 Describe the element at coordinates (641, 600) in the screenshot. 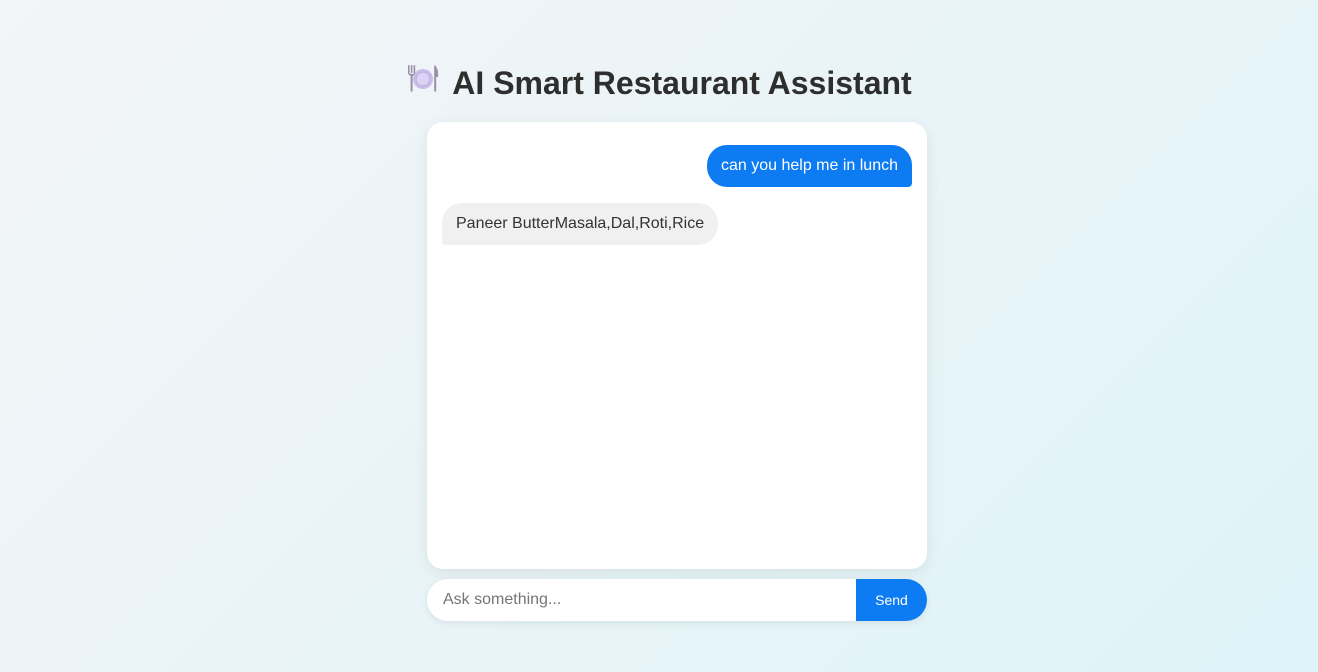

I see `ask-input` at that location.